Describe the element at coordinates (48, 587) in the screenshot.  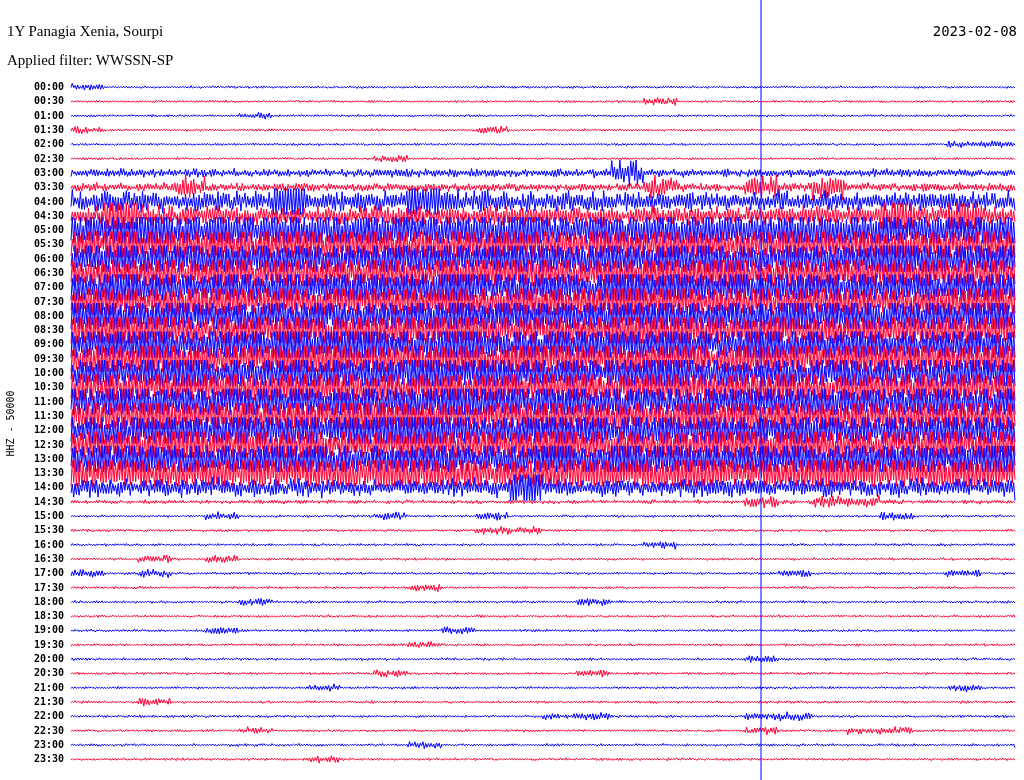
I see `time-label: 17:30` at that location.